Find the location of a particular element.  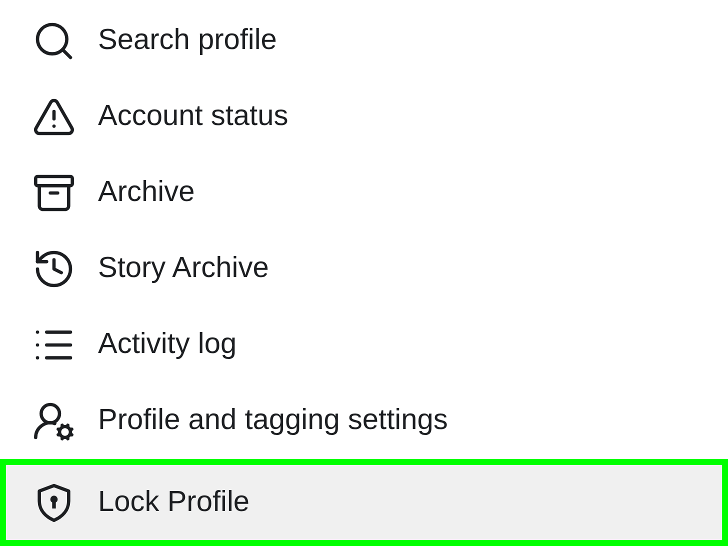

menu-item-label: Profile and tagging settings is located at coordinates (273, 420).